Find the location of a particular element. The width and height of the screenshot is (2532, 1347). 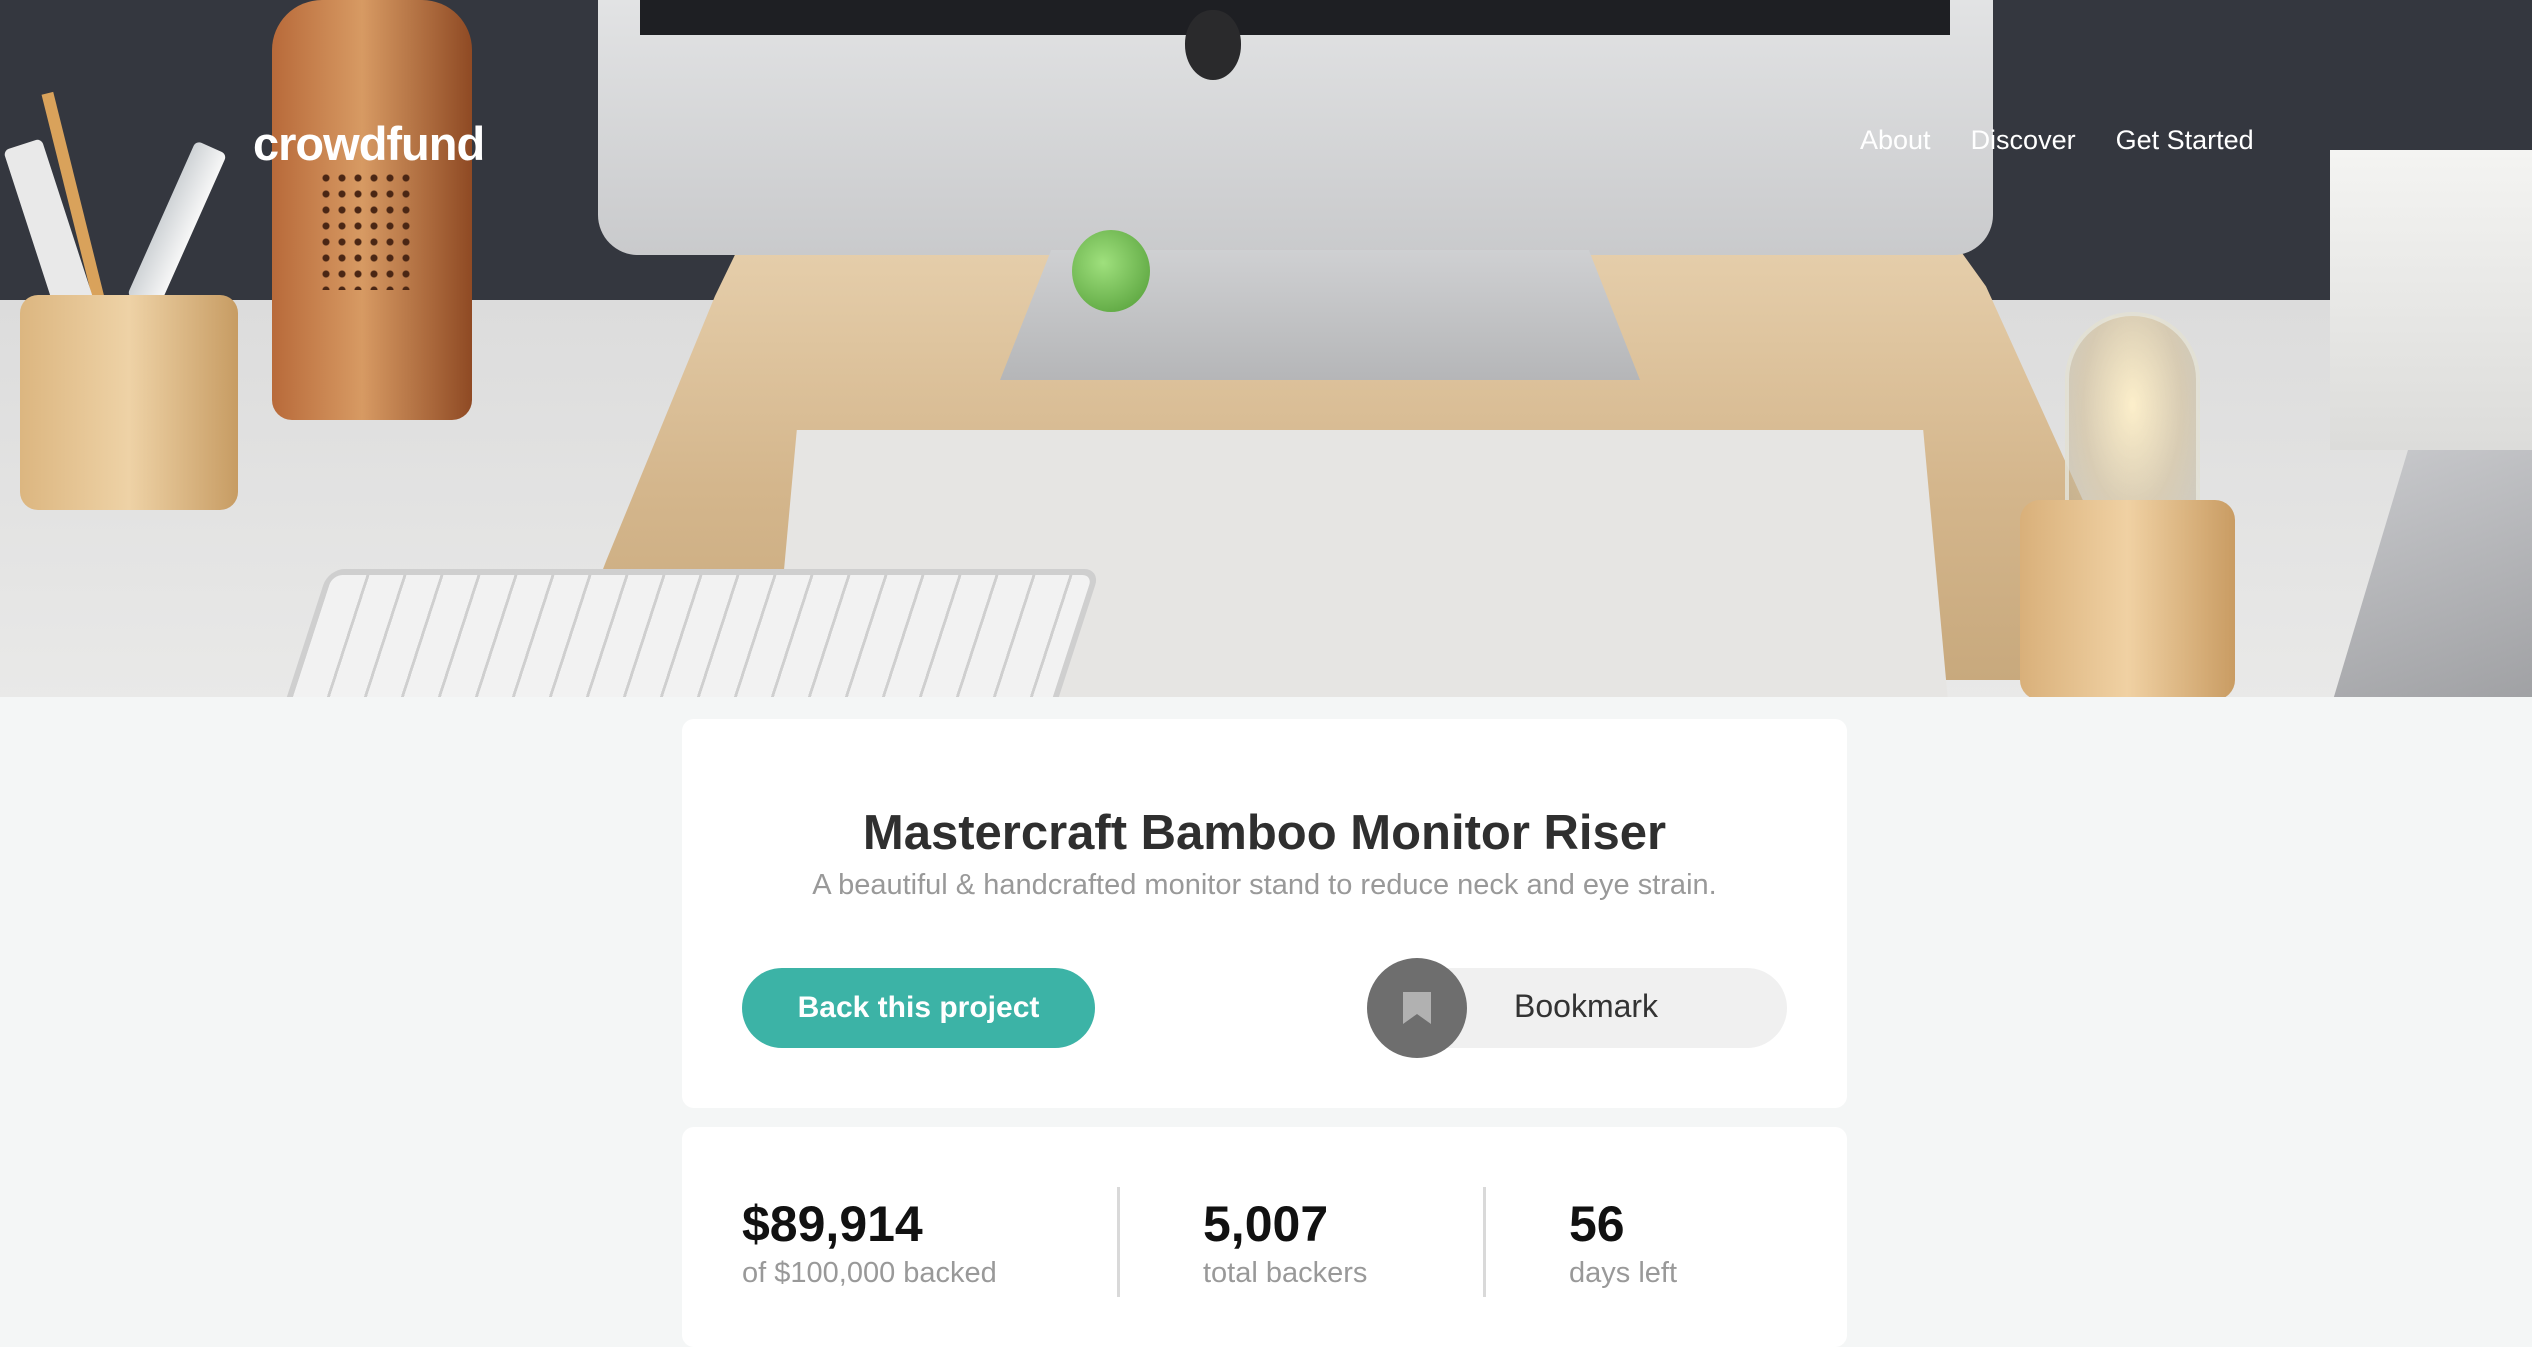

hero-window is located at coordinates (2431, 300).